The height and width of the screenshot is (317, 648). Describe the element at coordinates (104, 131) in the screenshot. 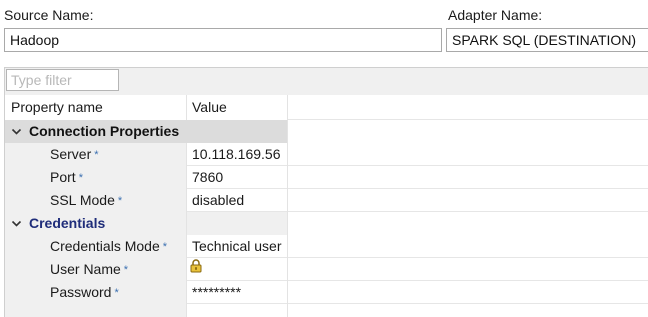

I see `group-title: Connection Properties` at that location.